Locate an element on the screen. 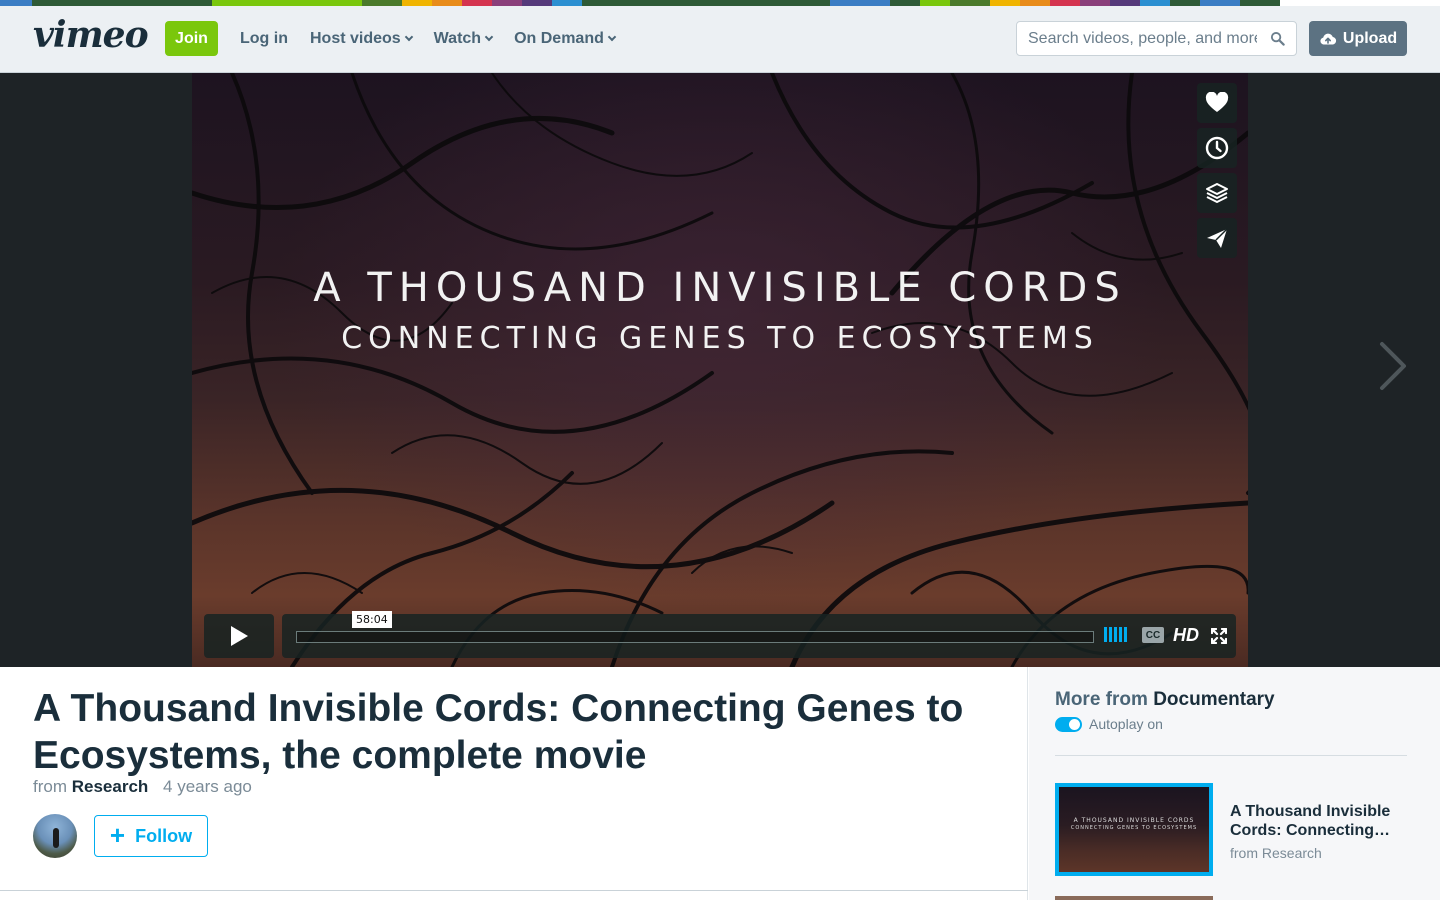 This screenshot has width=1440, height=900. heart-icon is located at coordinates (1217, 102).